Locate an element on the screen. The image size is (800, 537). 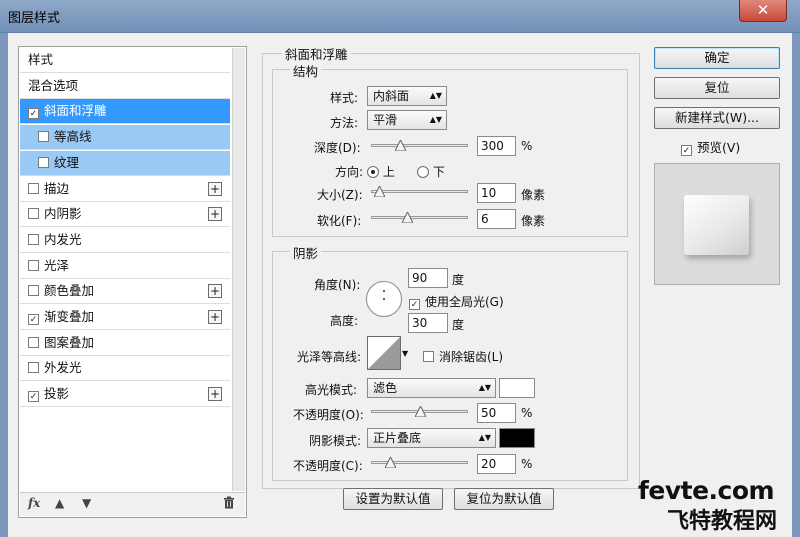
style-list-item: 外发光 is located at coordinates (125, 369).